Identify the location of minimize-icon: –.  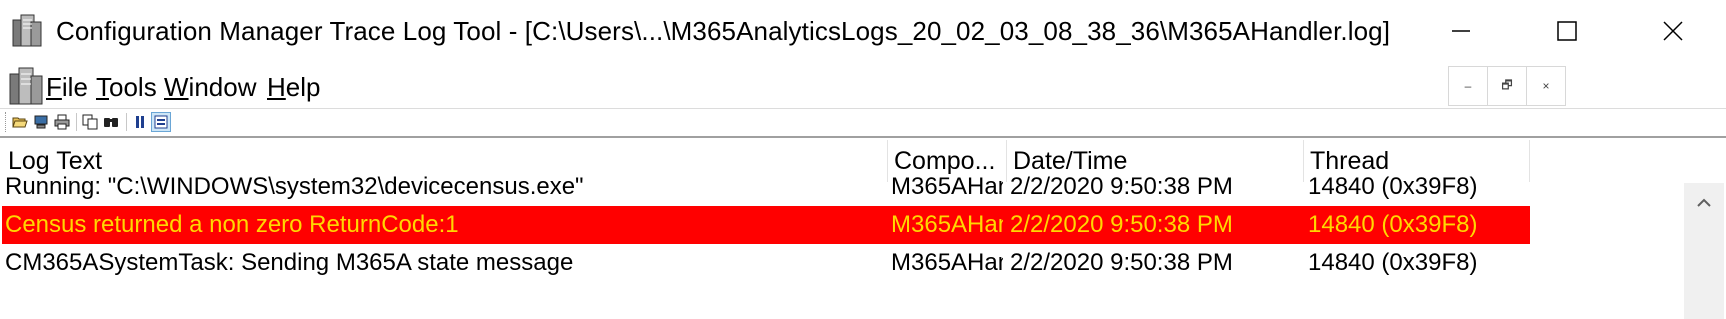
(1468, 86).